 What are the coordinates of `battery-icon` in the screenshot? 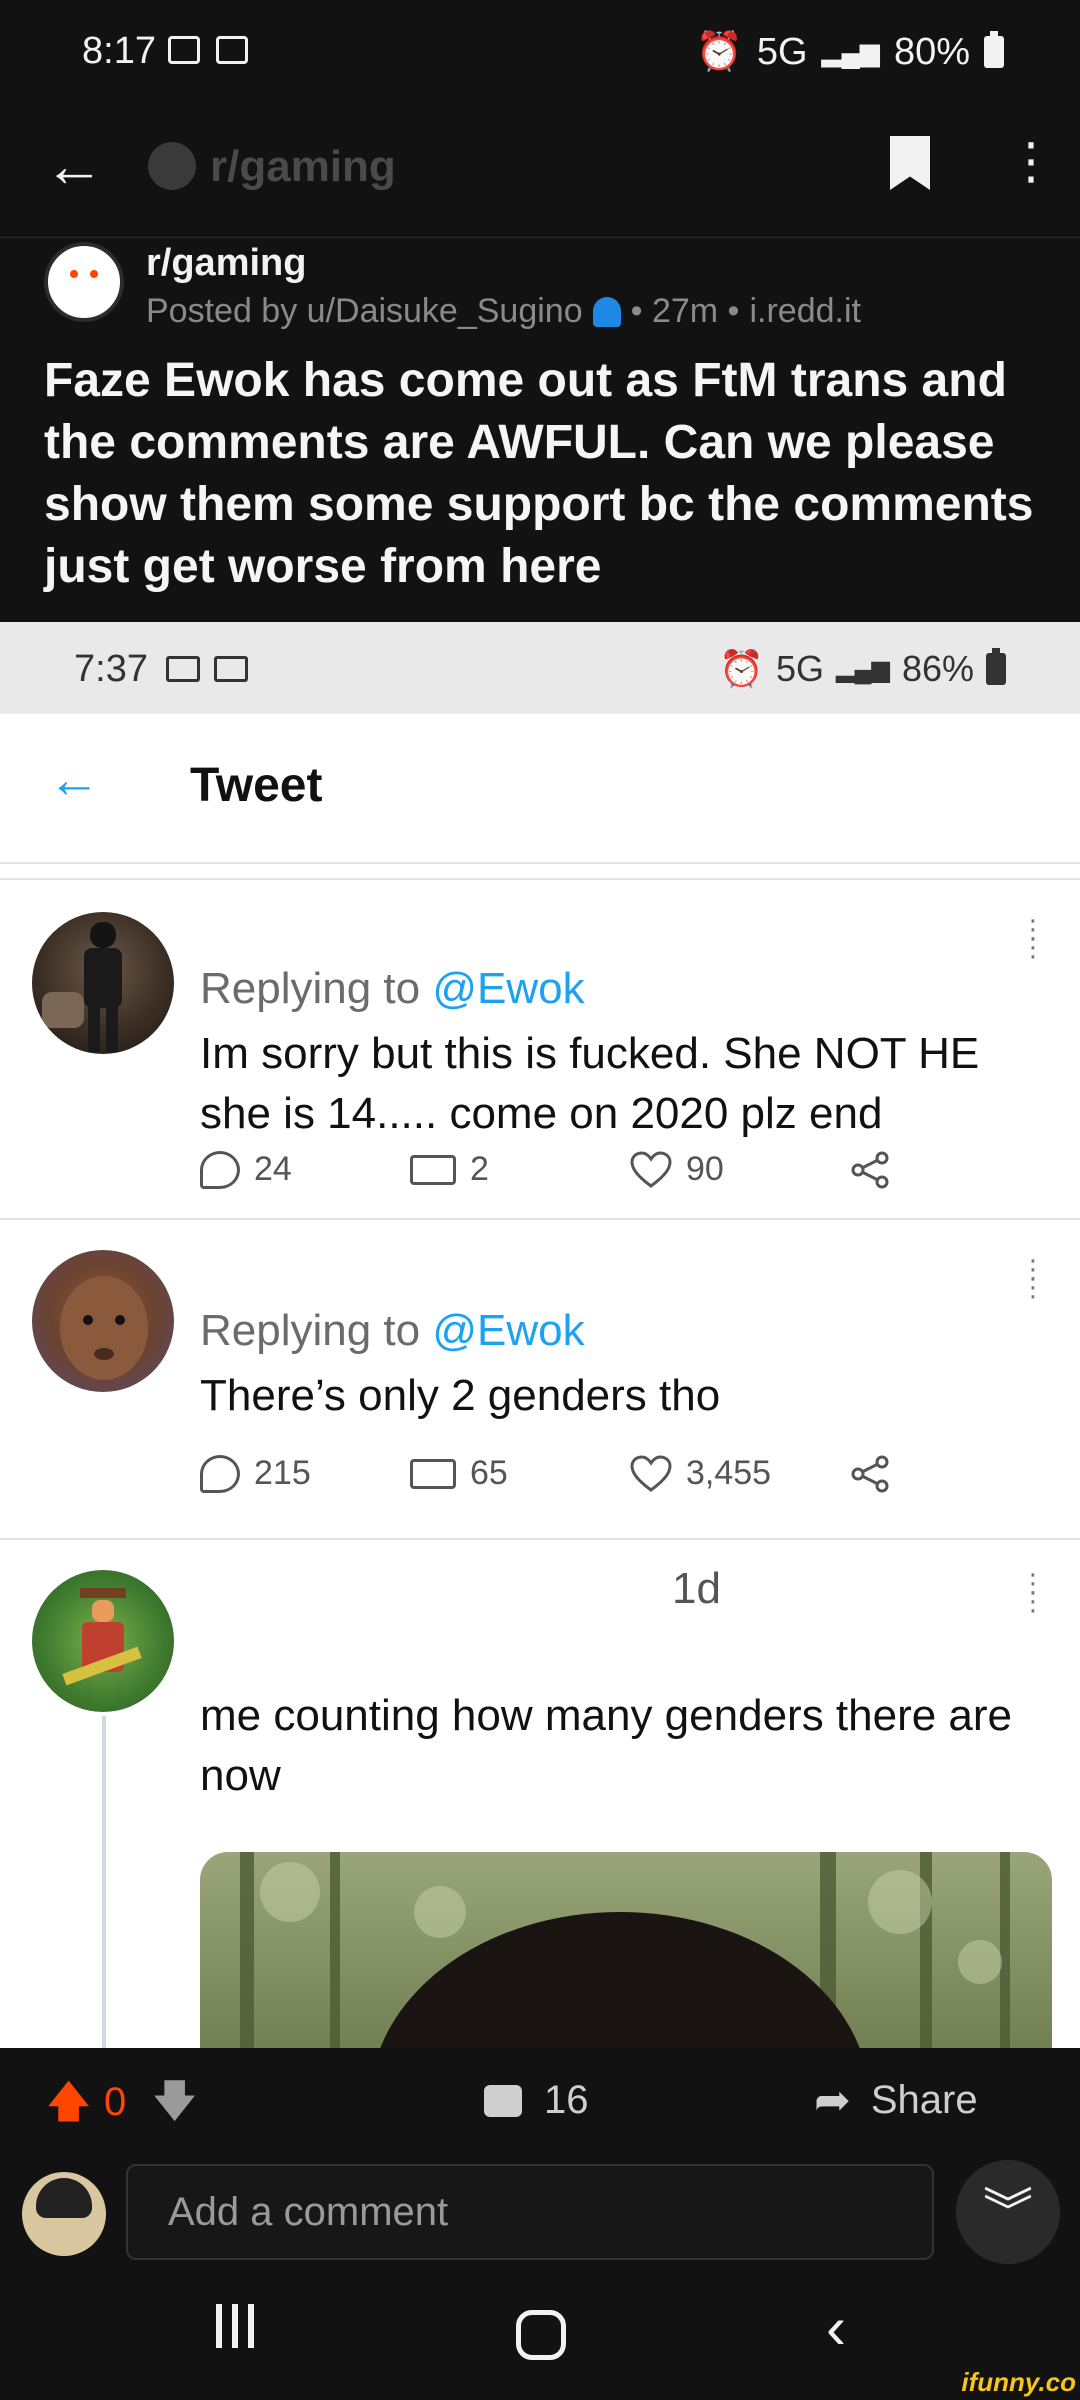 It's located at (994, 49).